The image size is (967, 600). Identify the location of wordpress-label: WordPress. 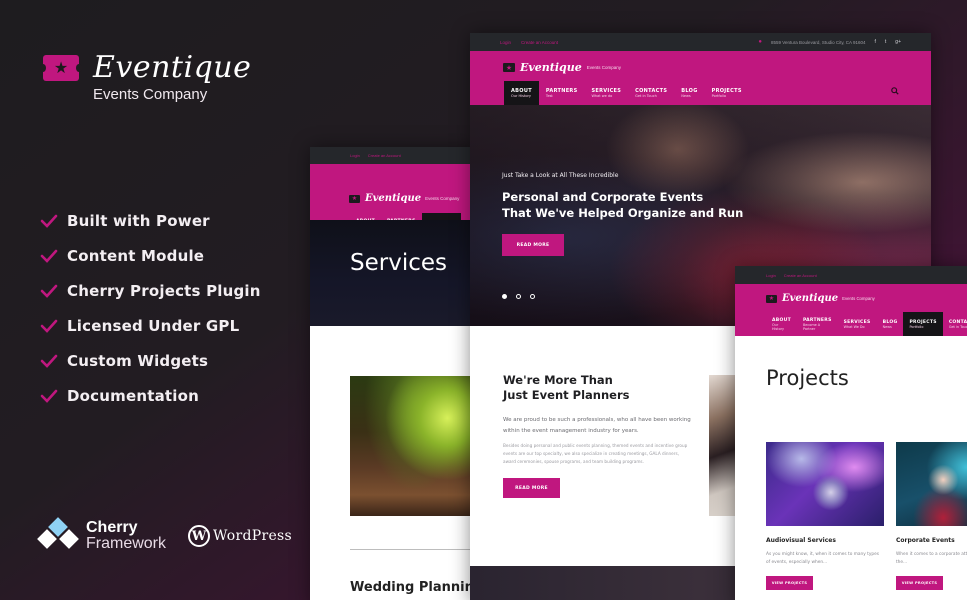
(253, 536).